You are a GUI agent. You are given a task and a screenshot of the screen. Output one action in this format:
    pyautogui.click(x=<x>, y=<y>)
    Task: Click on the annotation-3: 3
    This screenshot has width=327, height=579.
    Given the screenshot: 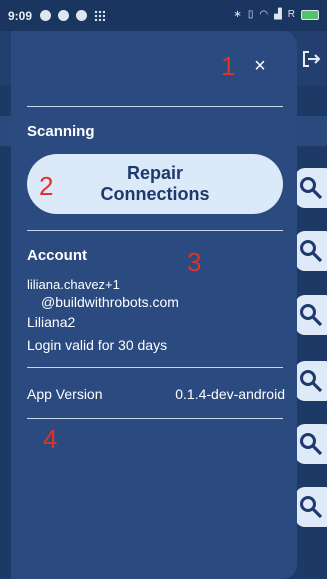 What is the action you would take?
    pyautogui.click(x=194, y=262)
    